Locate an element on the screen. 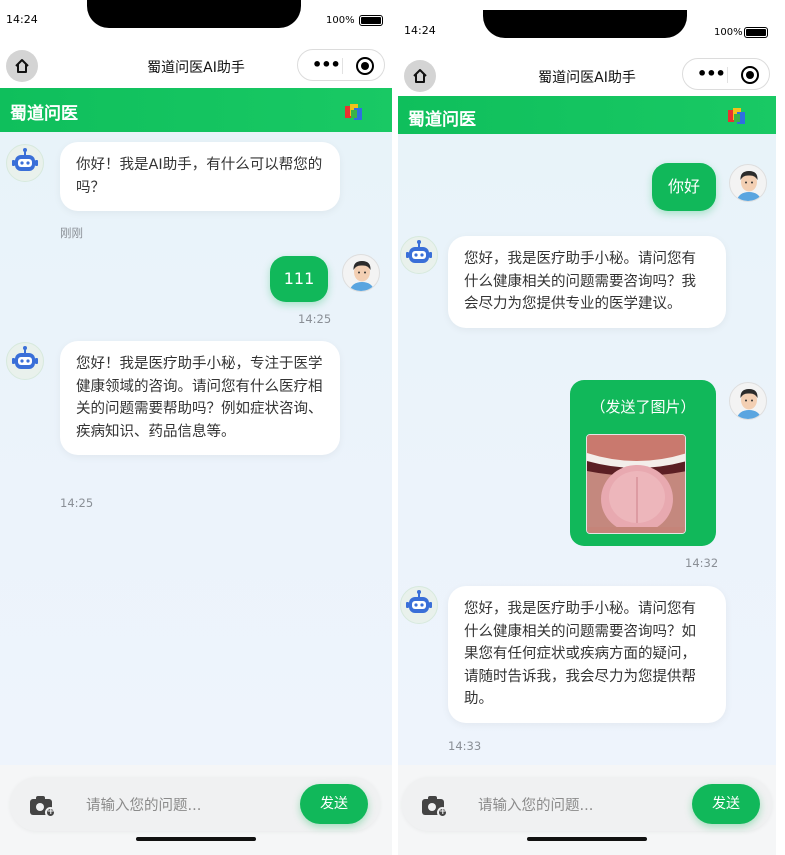 The image size is (785, 855). tongue-photo is located at coordinates (636, 484).